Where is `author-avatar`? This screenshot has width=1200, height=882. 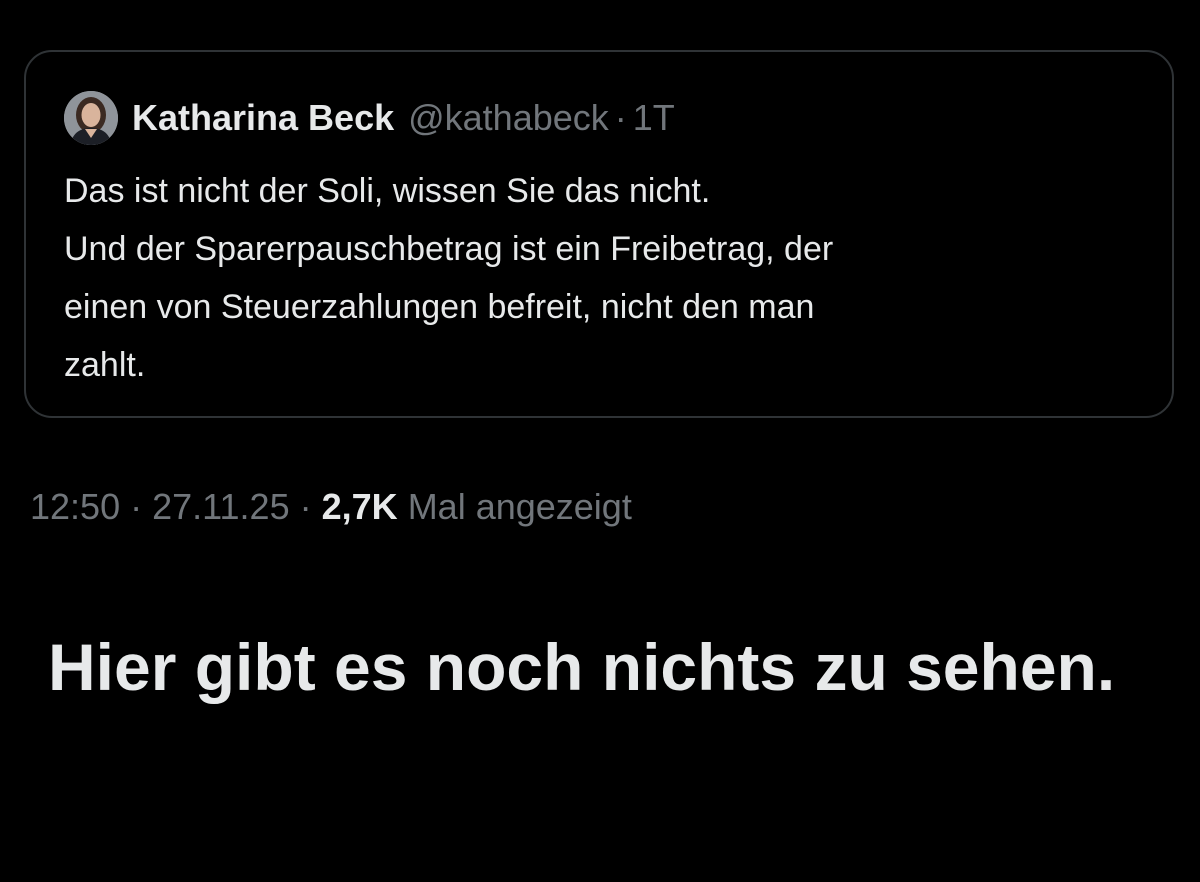
author-avatar is located at coordinates (91, 118).